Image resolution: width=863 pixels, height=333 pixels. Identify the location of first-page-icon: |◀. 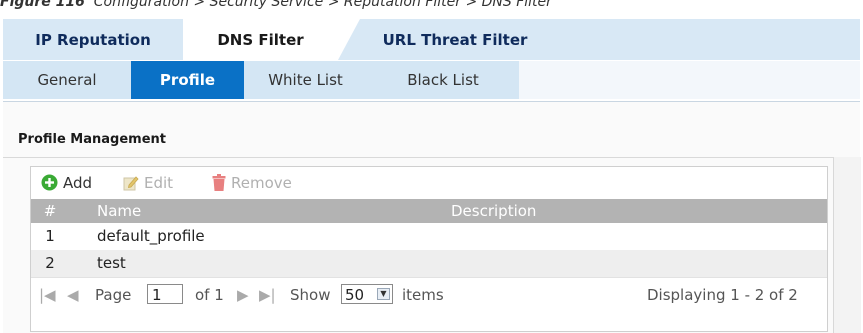
(47, 295).